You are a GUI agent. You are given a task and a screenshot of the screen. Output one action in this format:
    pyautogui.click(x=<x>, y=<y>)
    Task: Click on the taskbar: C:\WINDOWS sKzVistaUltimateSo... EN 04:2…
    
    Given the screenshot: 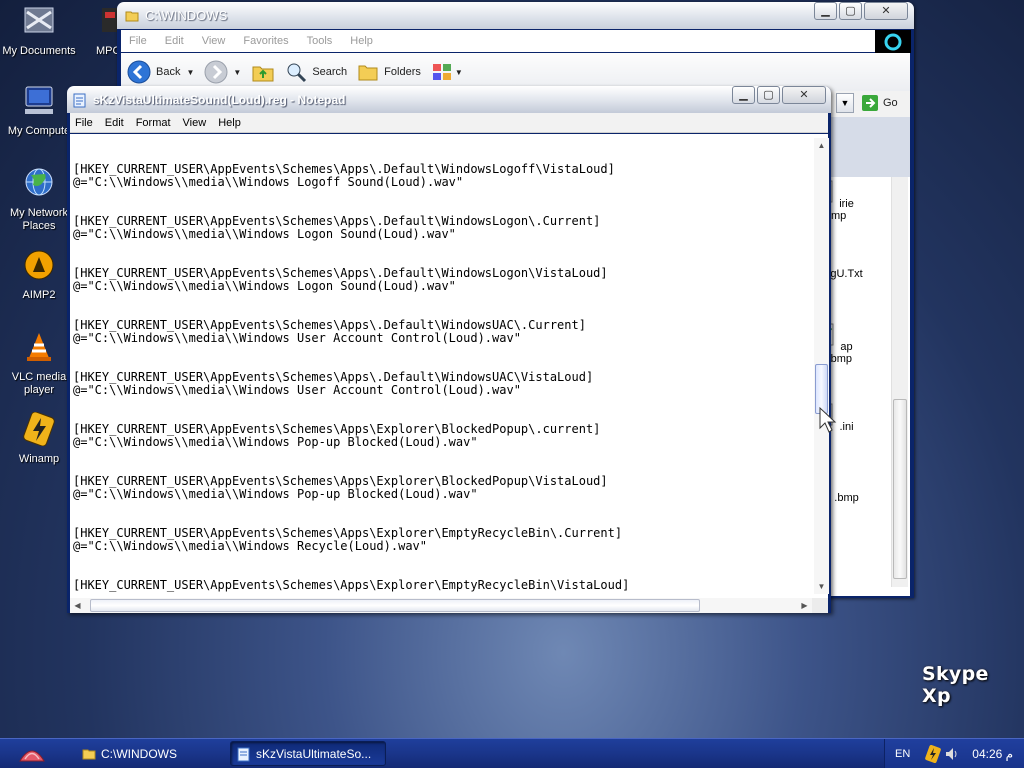 What is the action you would take?
    pyautogui.click(x=512, y=753)
    